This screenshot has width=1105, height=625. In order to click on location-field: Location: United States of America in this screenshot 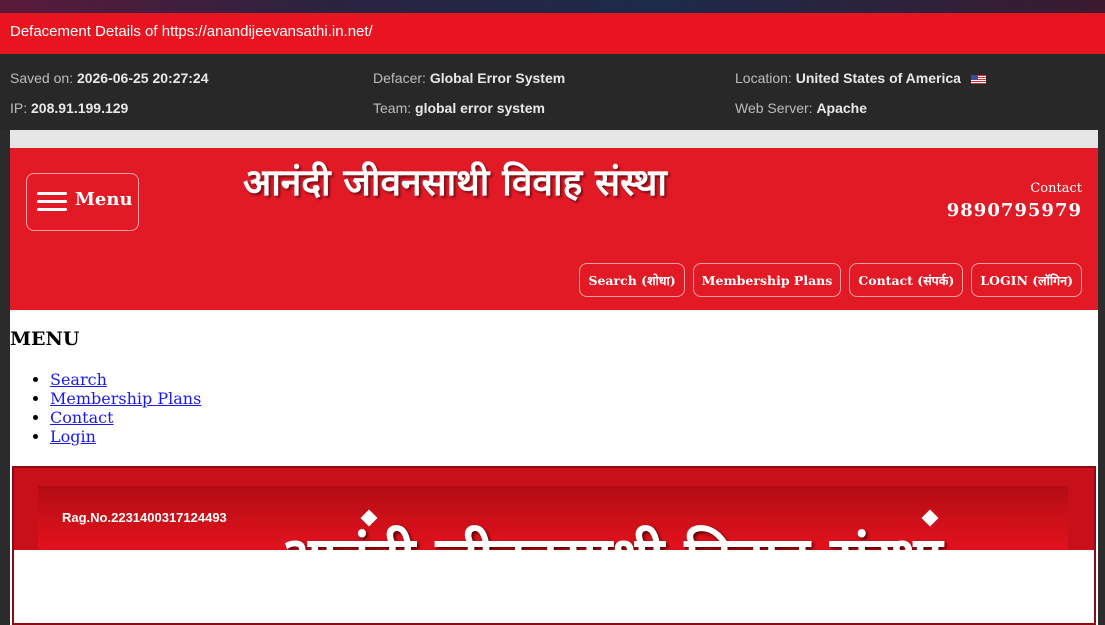, I will do `click(860, 78)`.